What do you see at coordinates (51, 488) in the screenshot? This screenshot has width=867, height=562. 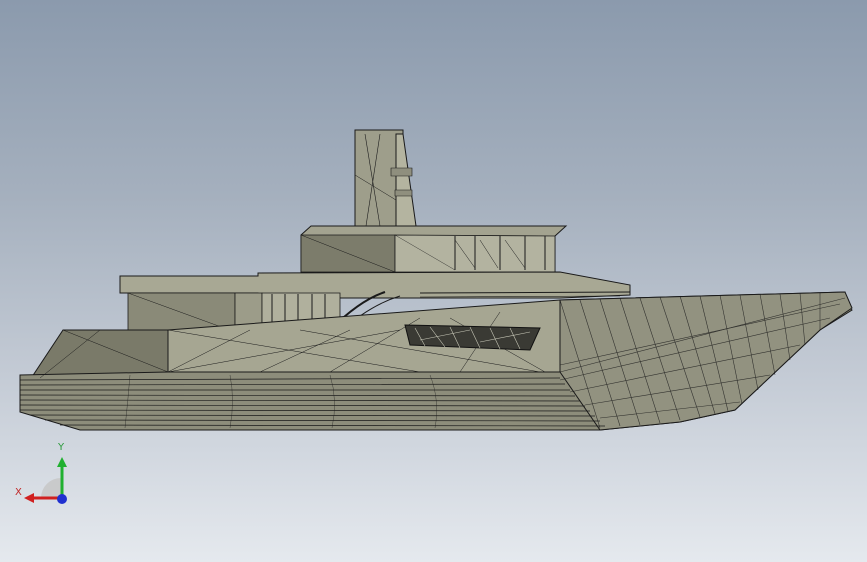 I see `triad-plane` at bounding box center [51, 488].